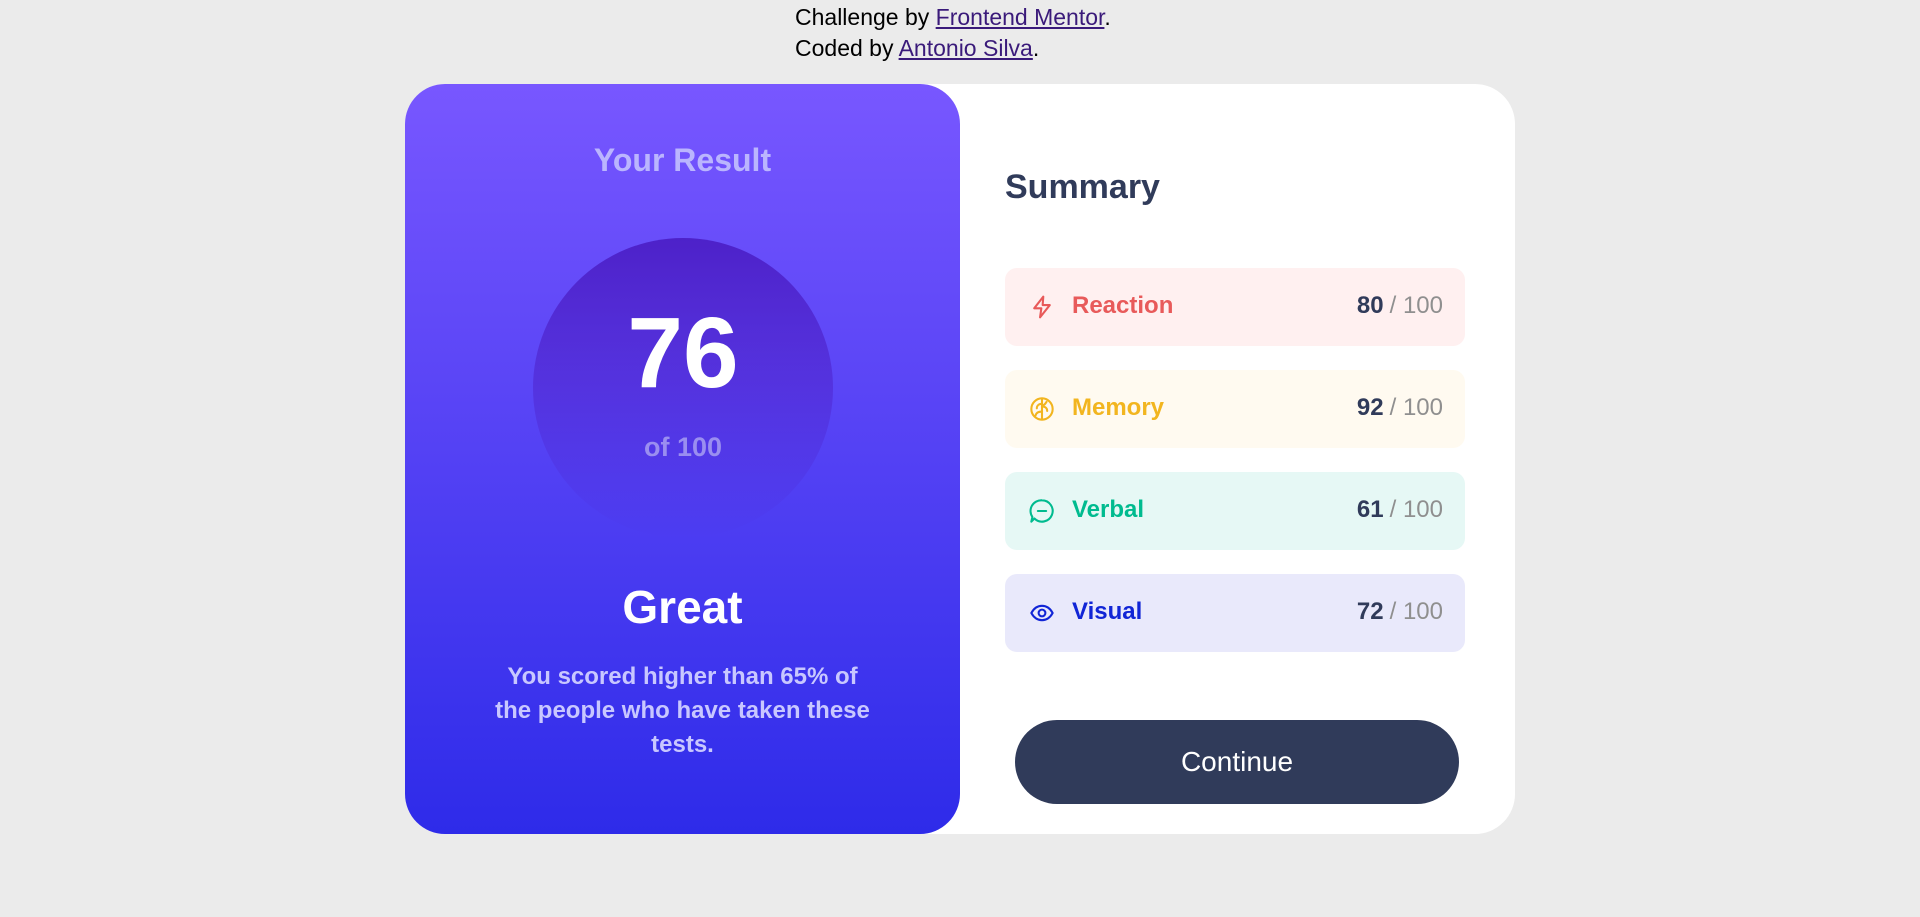  What do you see at coordinates (1123, 305) in the screenshot?
I see `summary-item-label: Reaction` at bounding box center [1123, 305].